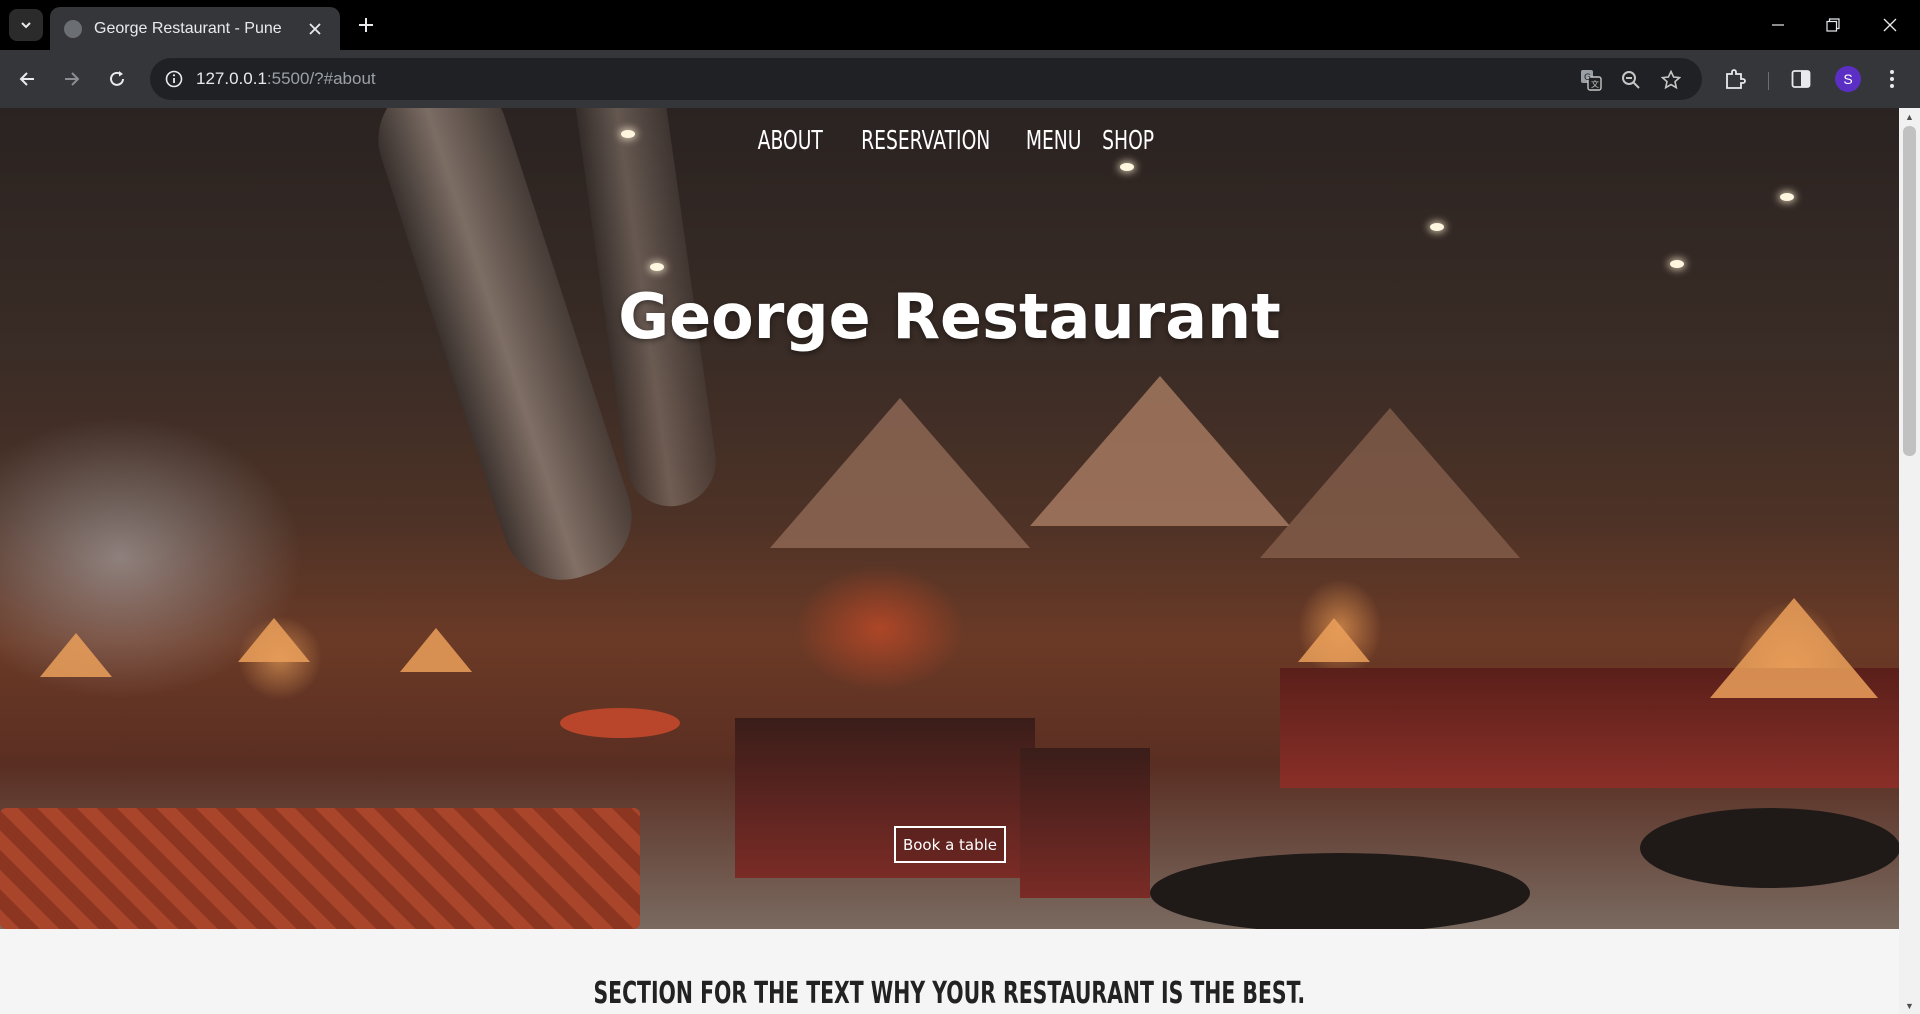  I want to click on browser-tab: George Restaurant - Pune, so click(195, 28).